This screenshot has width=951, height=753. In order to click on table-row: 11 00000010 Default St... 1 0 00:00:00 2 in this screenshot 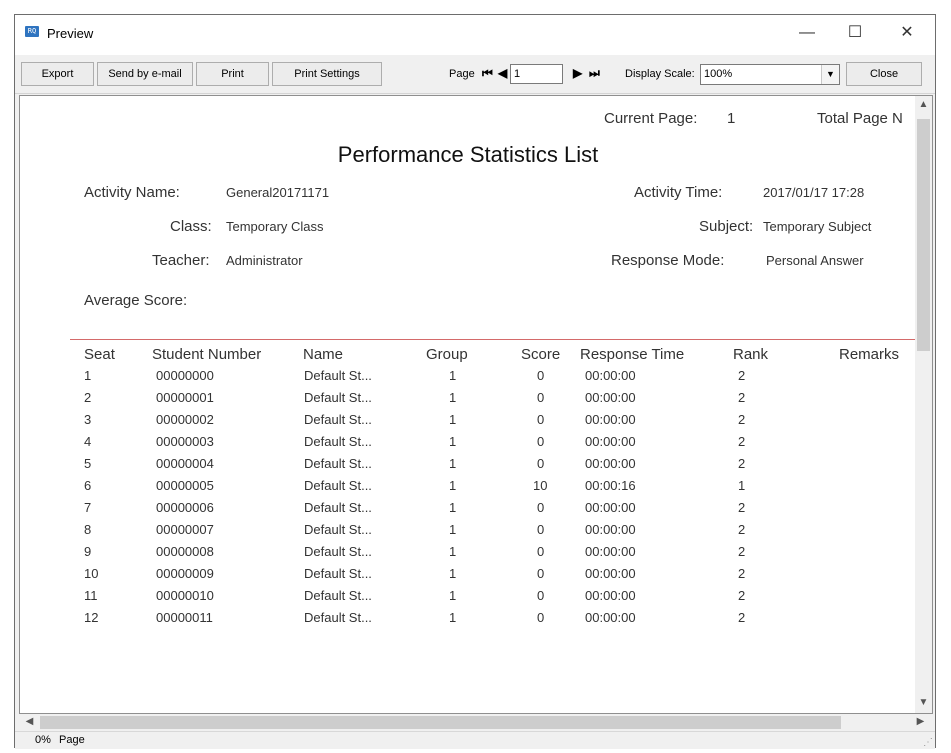, I will do `click(468, 596)`.